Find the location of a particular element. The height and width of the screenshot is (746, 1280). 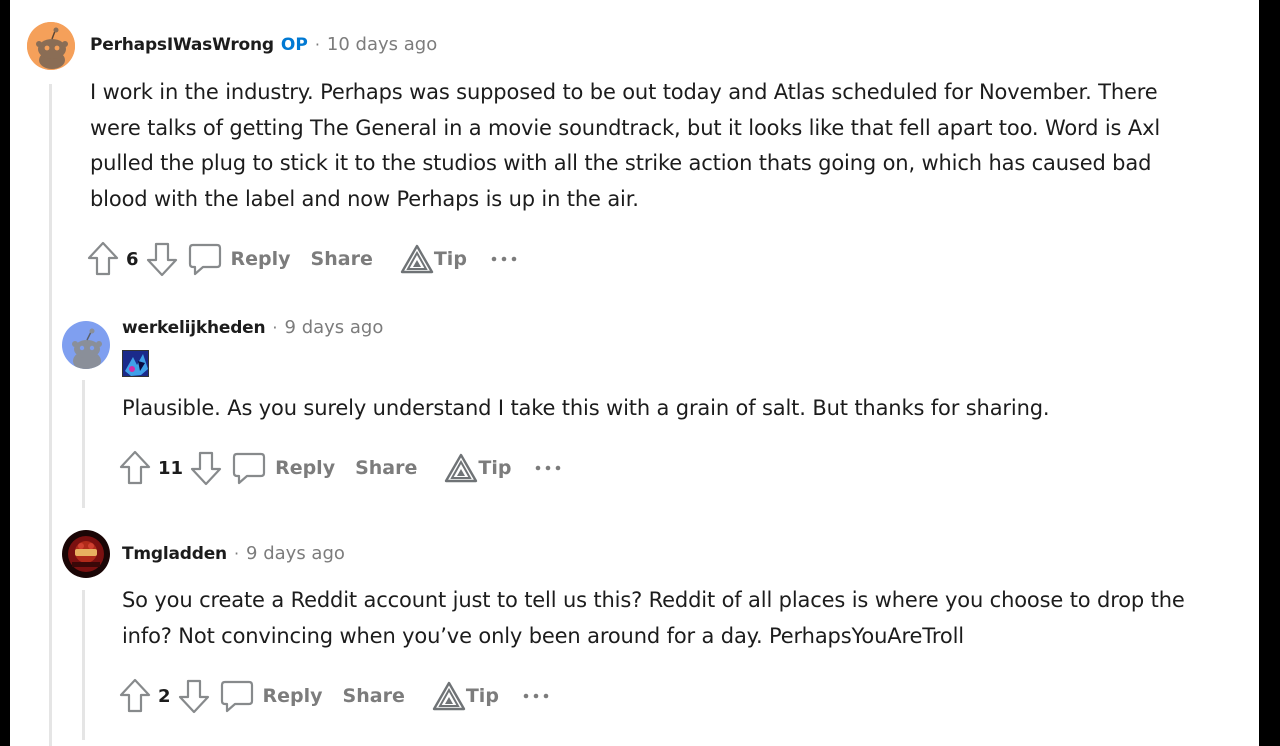

op-badge: OP is located at coordinates (294, 44).